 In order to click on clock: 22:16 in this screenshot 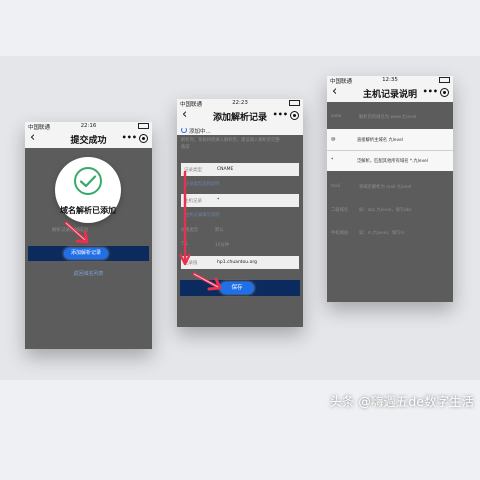, I will do `click(88, 126)`.